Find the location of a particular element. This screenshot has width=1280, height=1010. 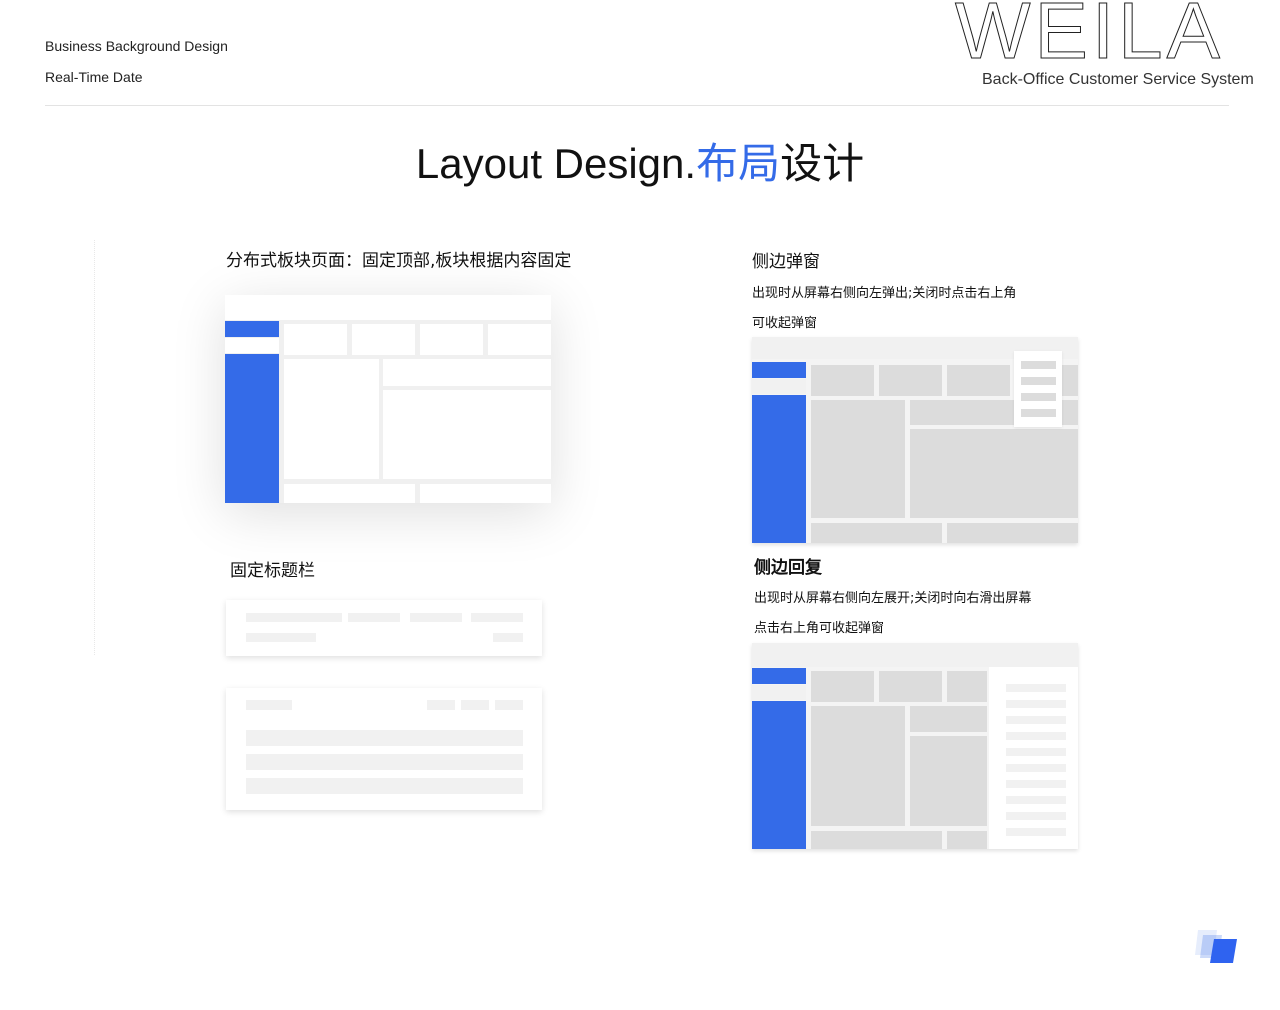

distributed-layout-mock is located at coordinates (388, 399).